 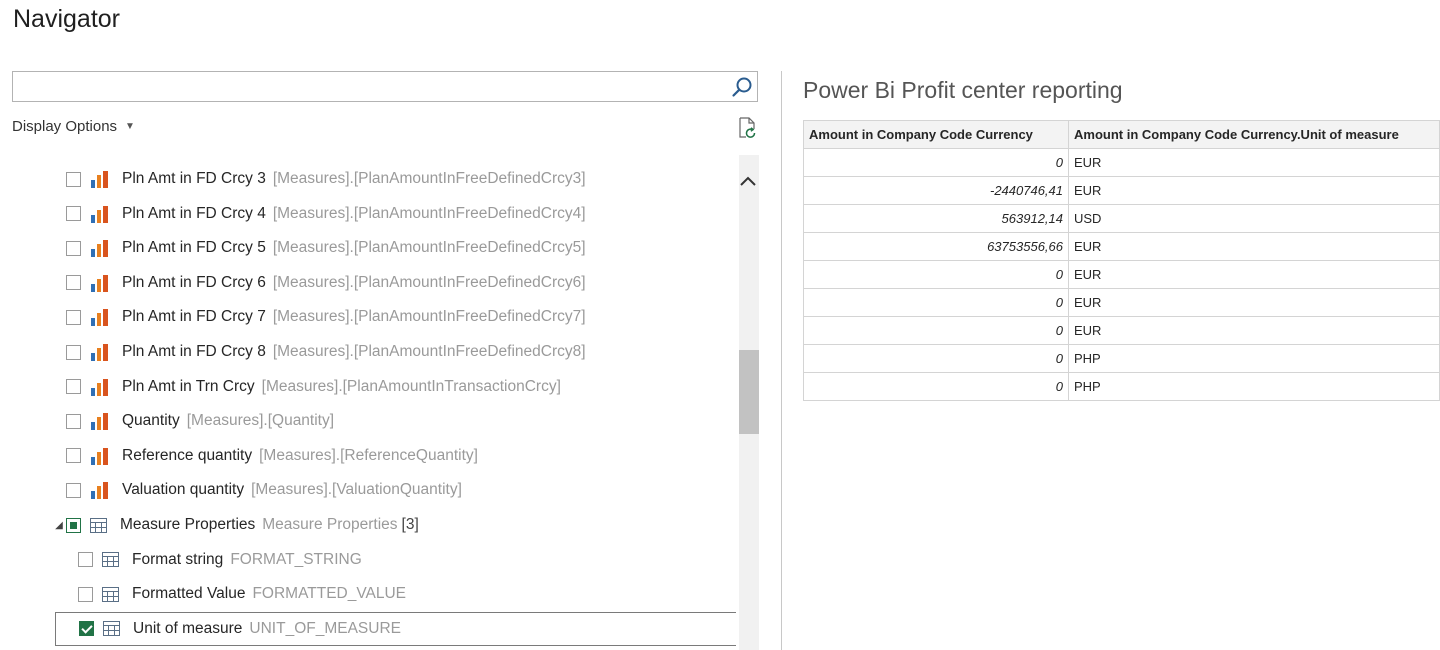 I want to click on tree-item-name: Unit of measure, so click(x=188, y=628).